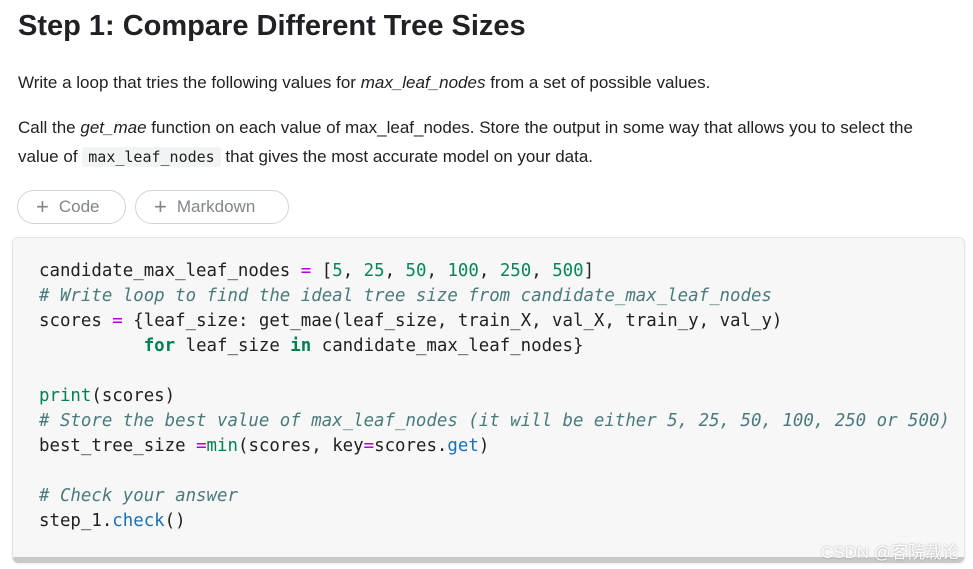  I want to click on instruction-text: value of, so click(50, 156).